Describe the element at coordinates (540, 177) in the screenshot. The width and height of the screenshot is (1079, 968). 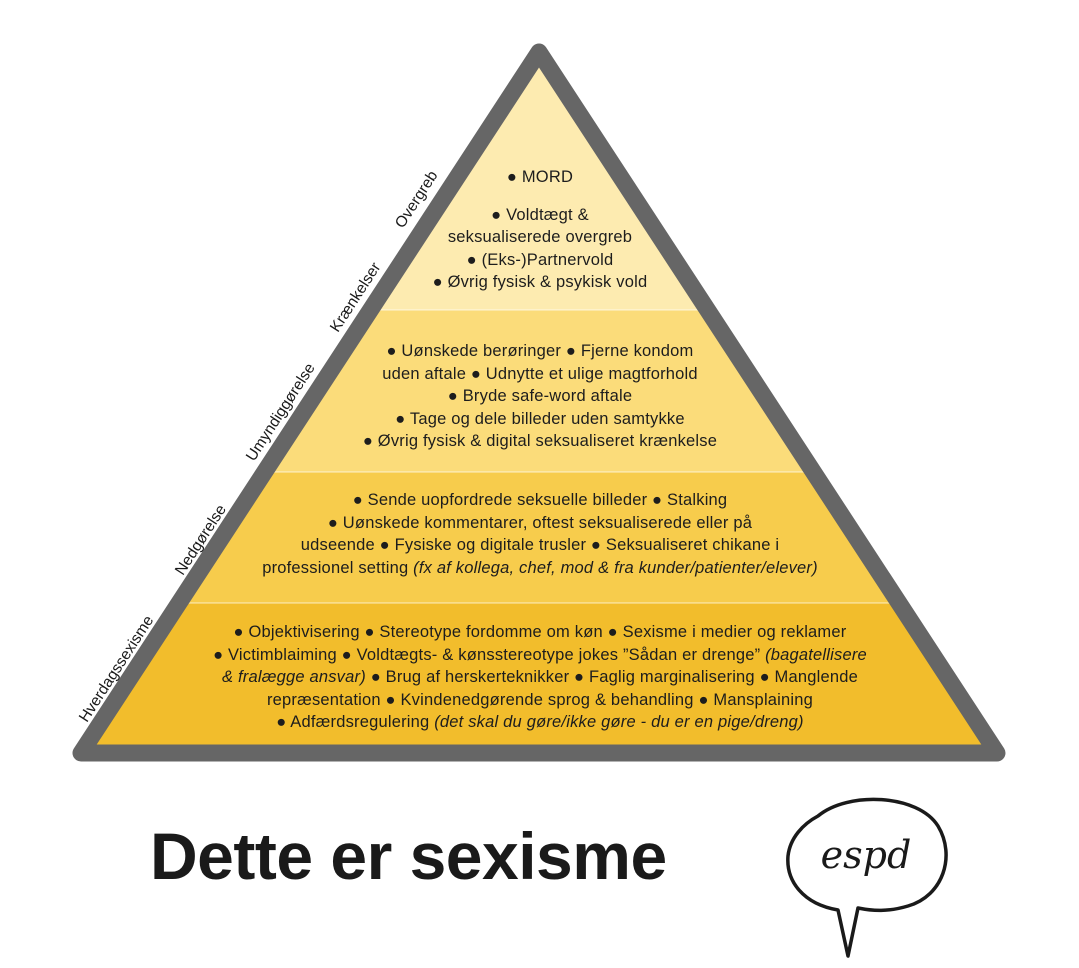
I see `tier-line-segment: ● MORD` at that location.